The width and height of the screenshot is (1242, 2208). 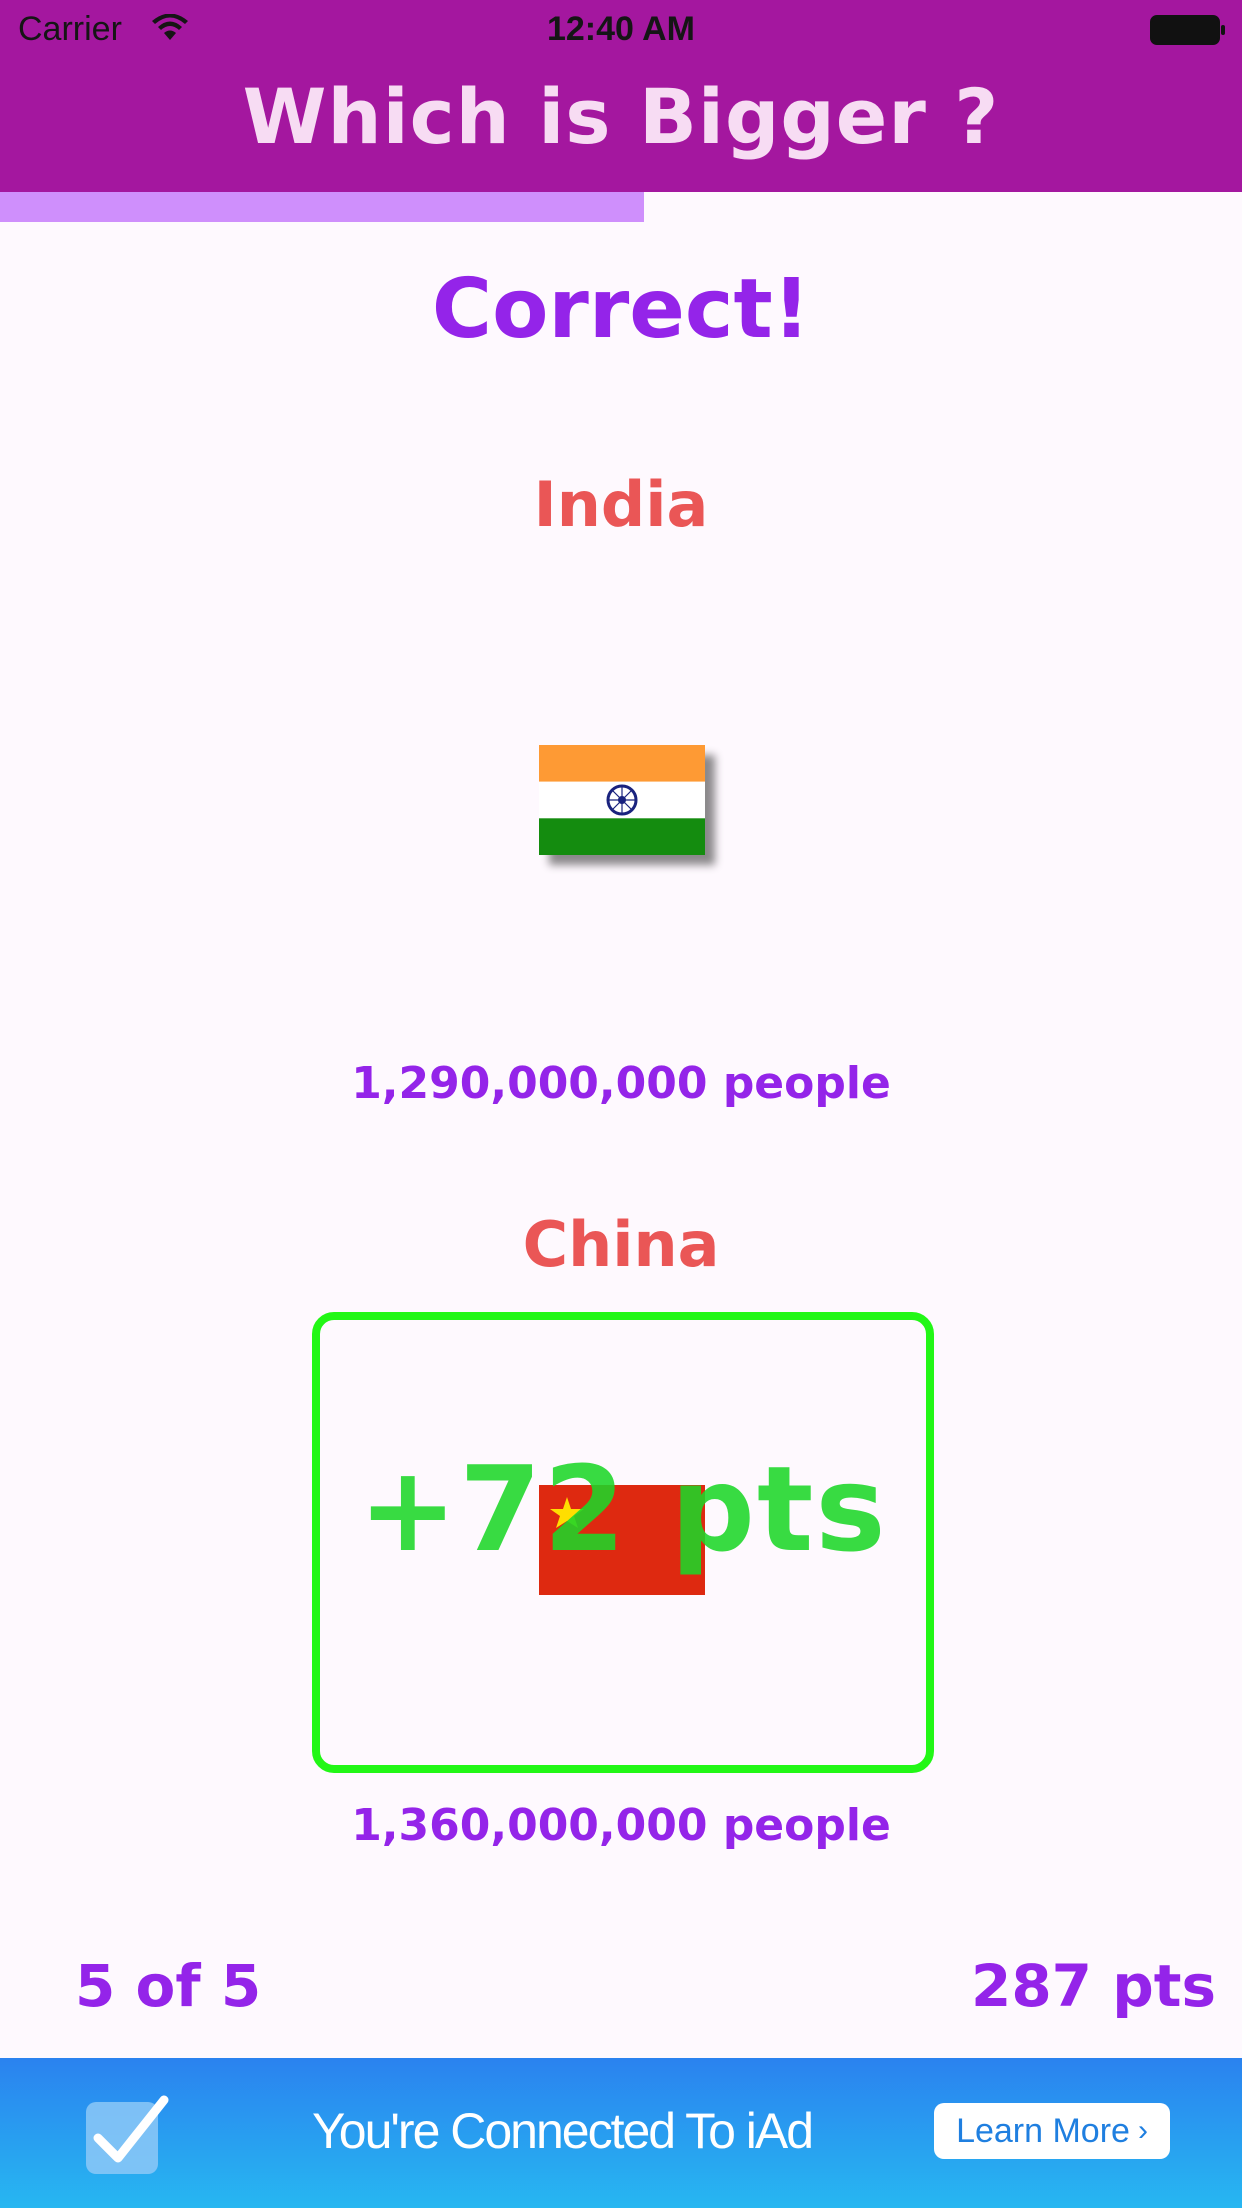 What do you see at coordinates (529, 1825) in the screenshot?
I see `country-b-population-value: 1,360,000,000` at bounding box center [529, 1825].